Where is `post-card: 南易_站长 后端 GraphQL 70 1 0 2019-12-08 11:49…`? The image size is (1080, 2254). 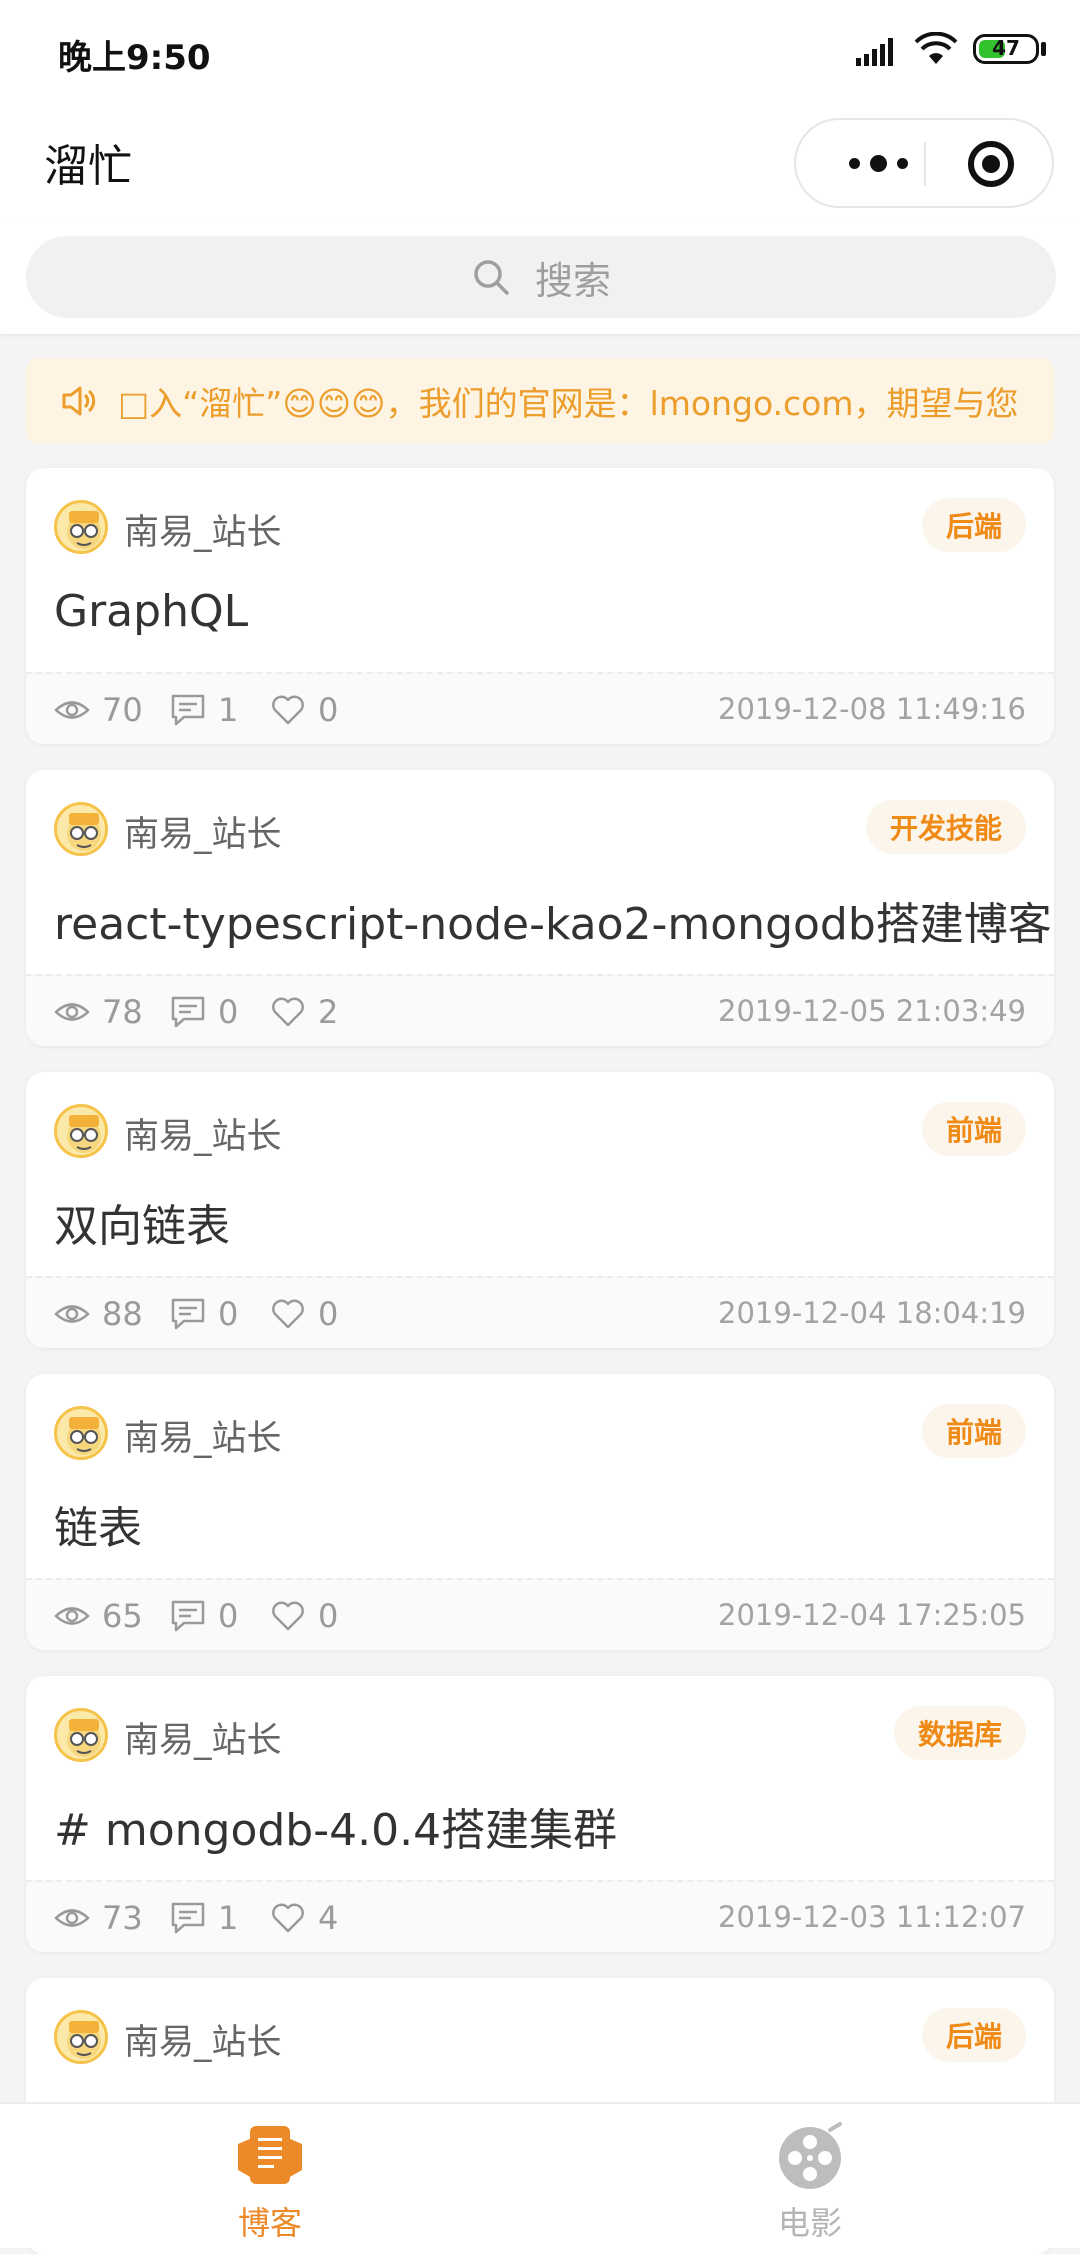
post-card: 南易_站长 后端 GraphQL 70 1 0 2019-12-08 11:49… is located at coordinates (540, 606).